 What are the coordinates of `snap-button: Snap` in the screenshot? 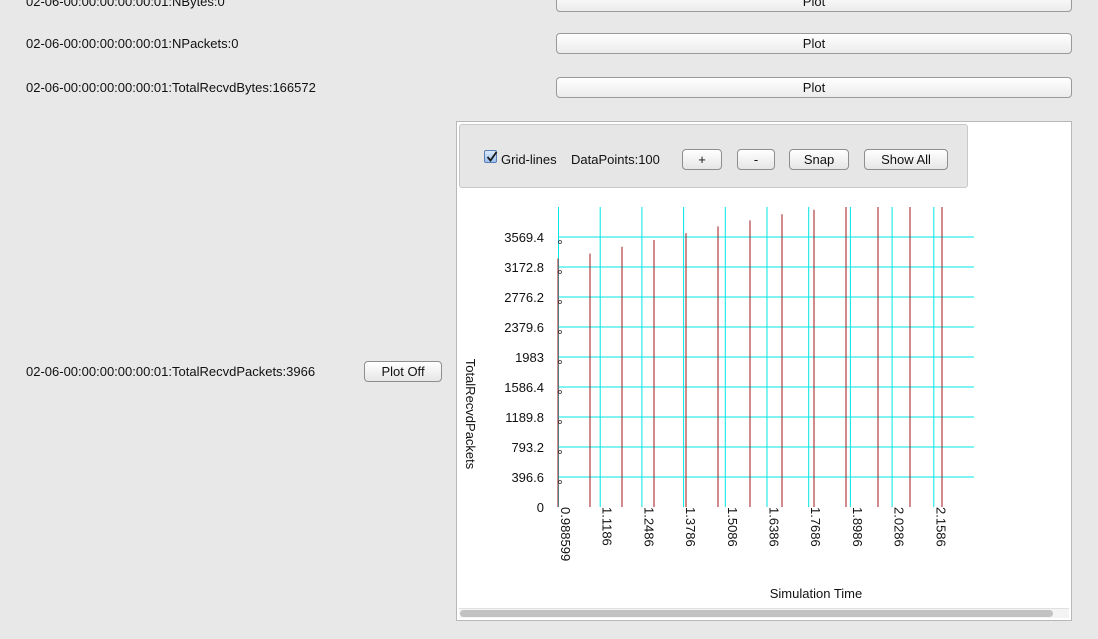 It's located at (819, 159).